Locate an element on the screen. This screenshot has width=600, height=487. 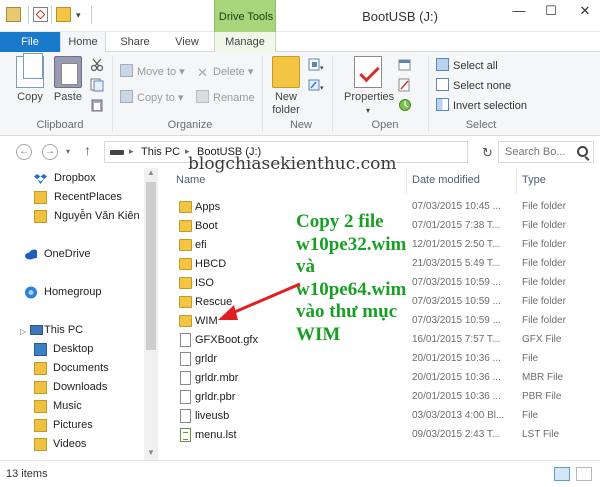
rename-label: Rename is located at coordinates (234, 98).